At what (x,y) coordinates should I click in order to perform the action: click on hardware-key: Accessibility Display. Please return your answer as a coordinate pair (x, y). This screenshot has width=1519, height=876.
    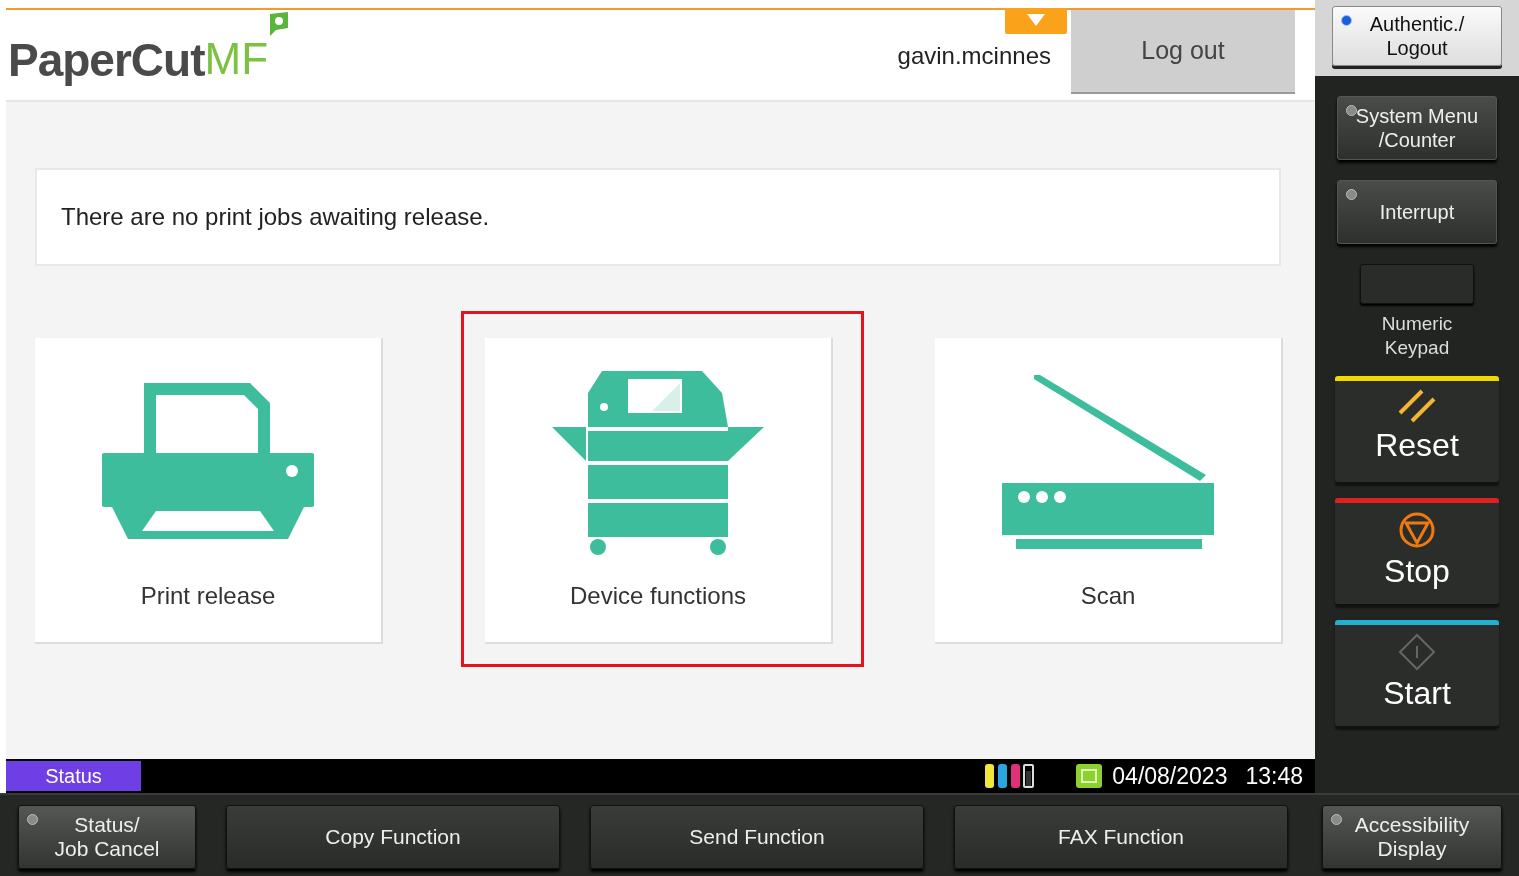
    Looking at the image, I should click on (1412, 837).